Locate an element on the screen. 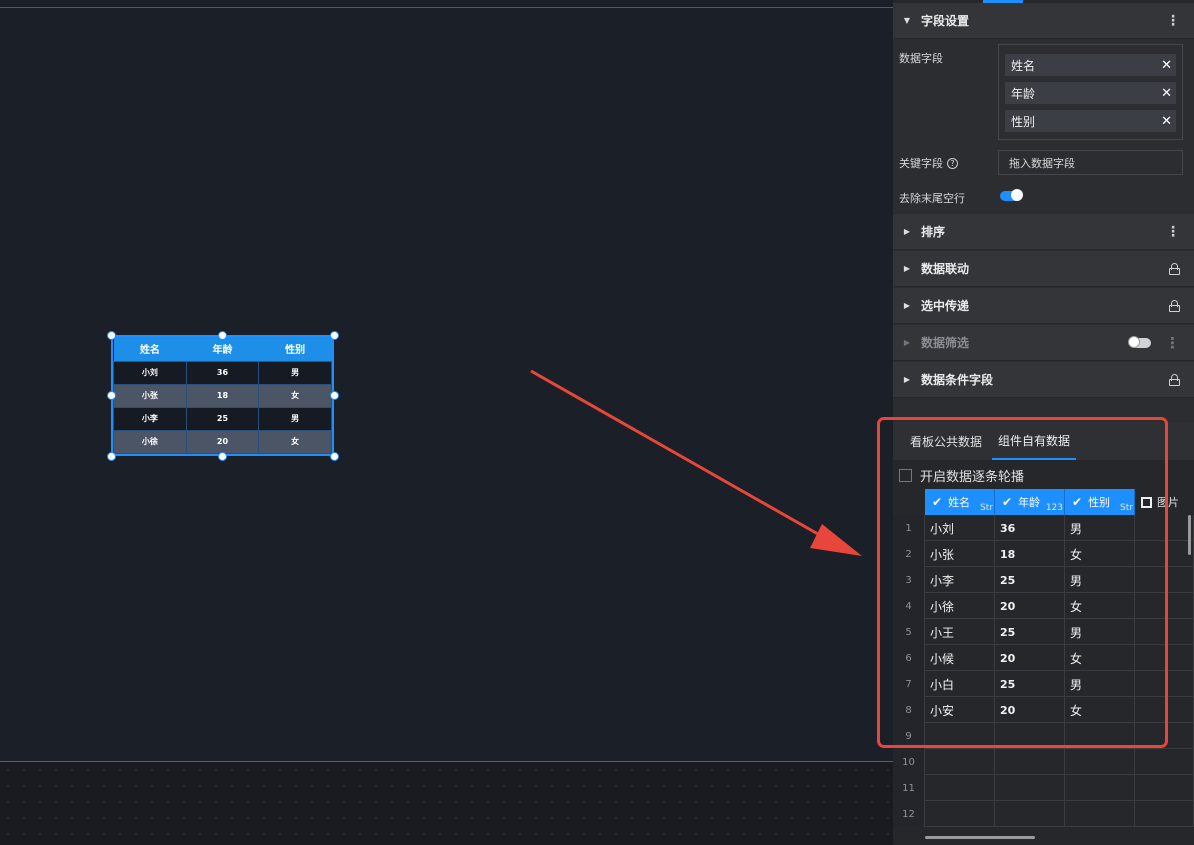 This screenshot has width=1194, height=845. section-title: 选中传递 is located at coordinates (945, 306).